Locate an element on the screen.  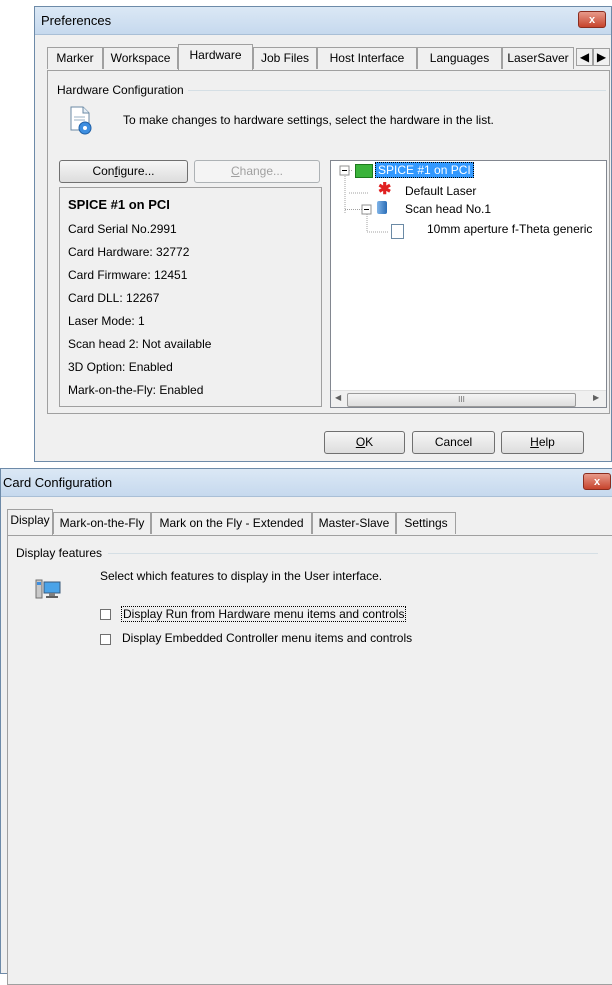
card-info-line: Laser Mode: 1 is located at coordinates (106, 321).